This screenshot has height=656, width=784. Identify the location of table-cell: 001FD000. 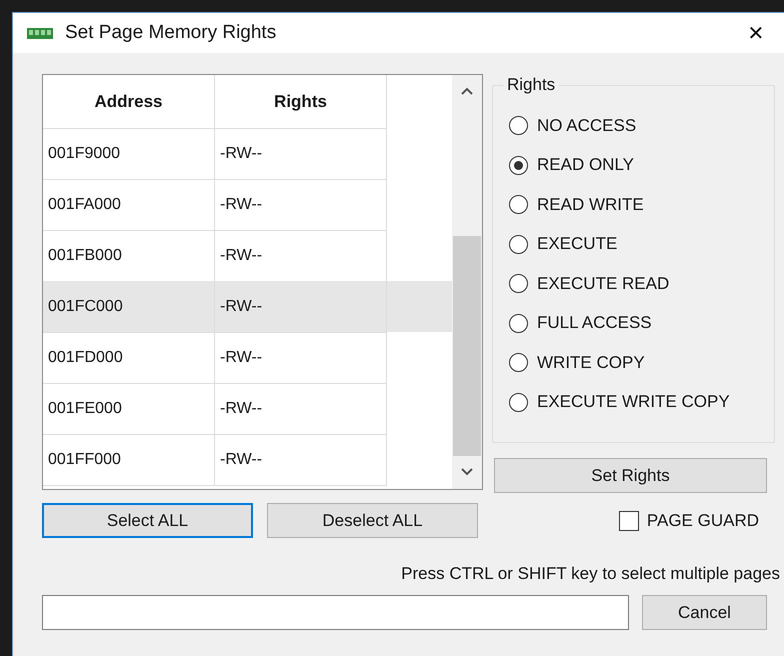
(129, 358).